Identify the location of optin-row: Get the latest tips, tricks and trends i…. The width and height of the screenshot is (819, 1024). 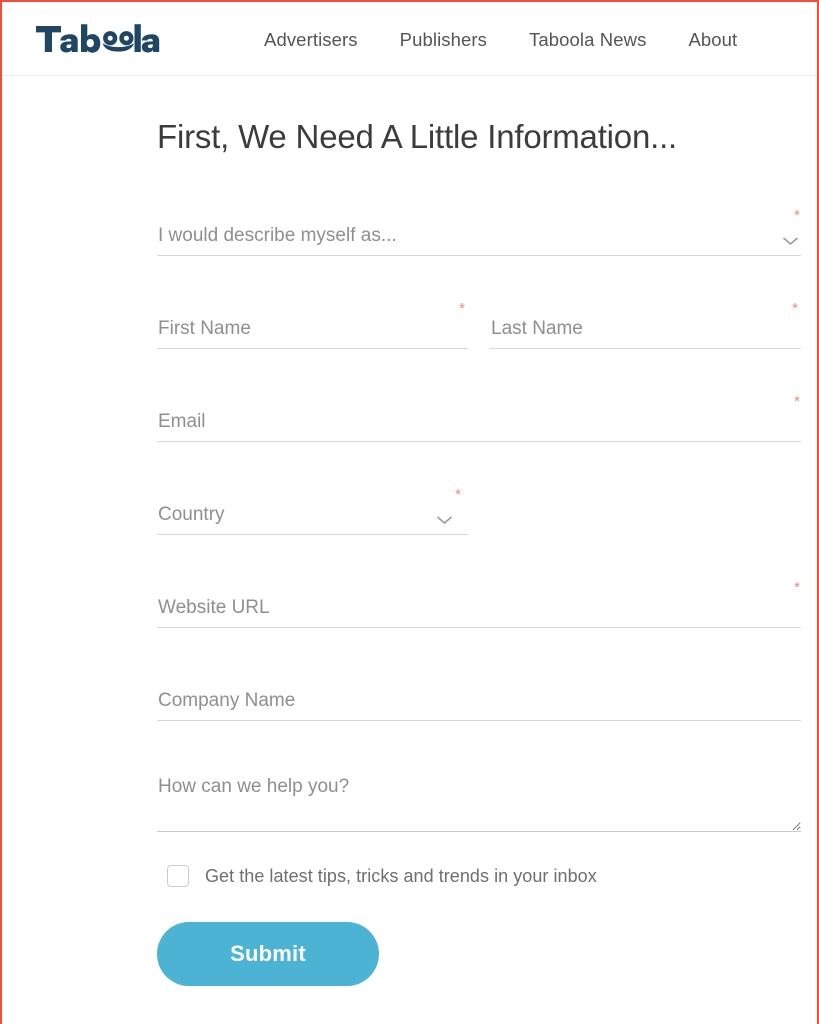
(484, 876).